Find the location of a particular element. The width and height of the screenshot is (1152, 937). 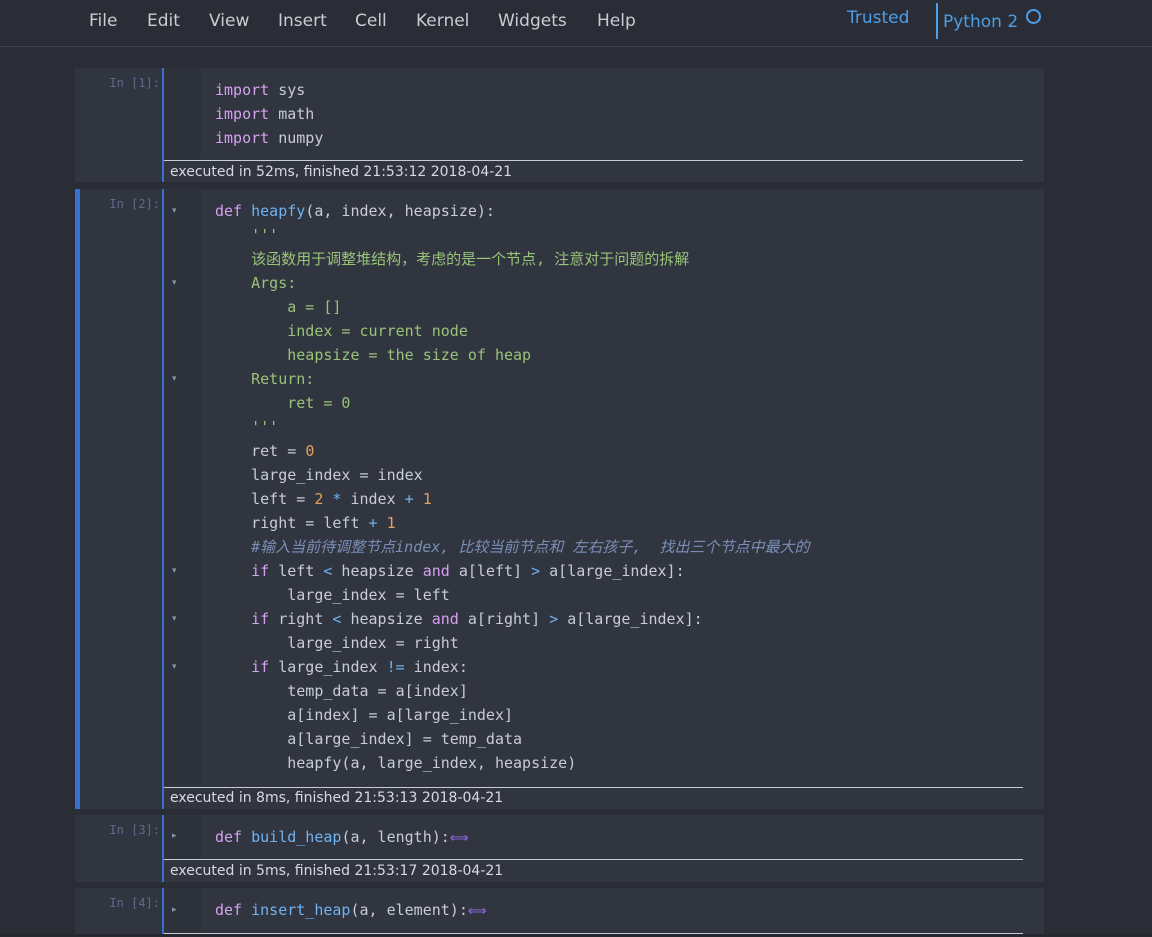

kernel-divider is located at coordinates (937, 21).